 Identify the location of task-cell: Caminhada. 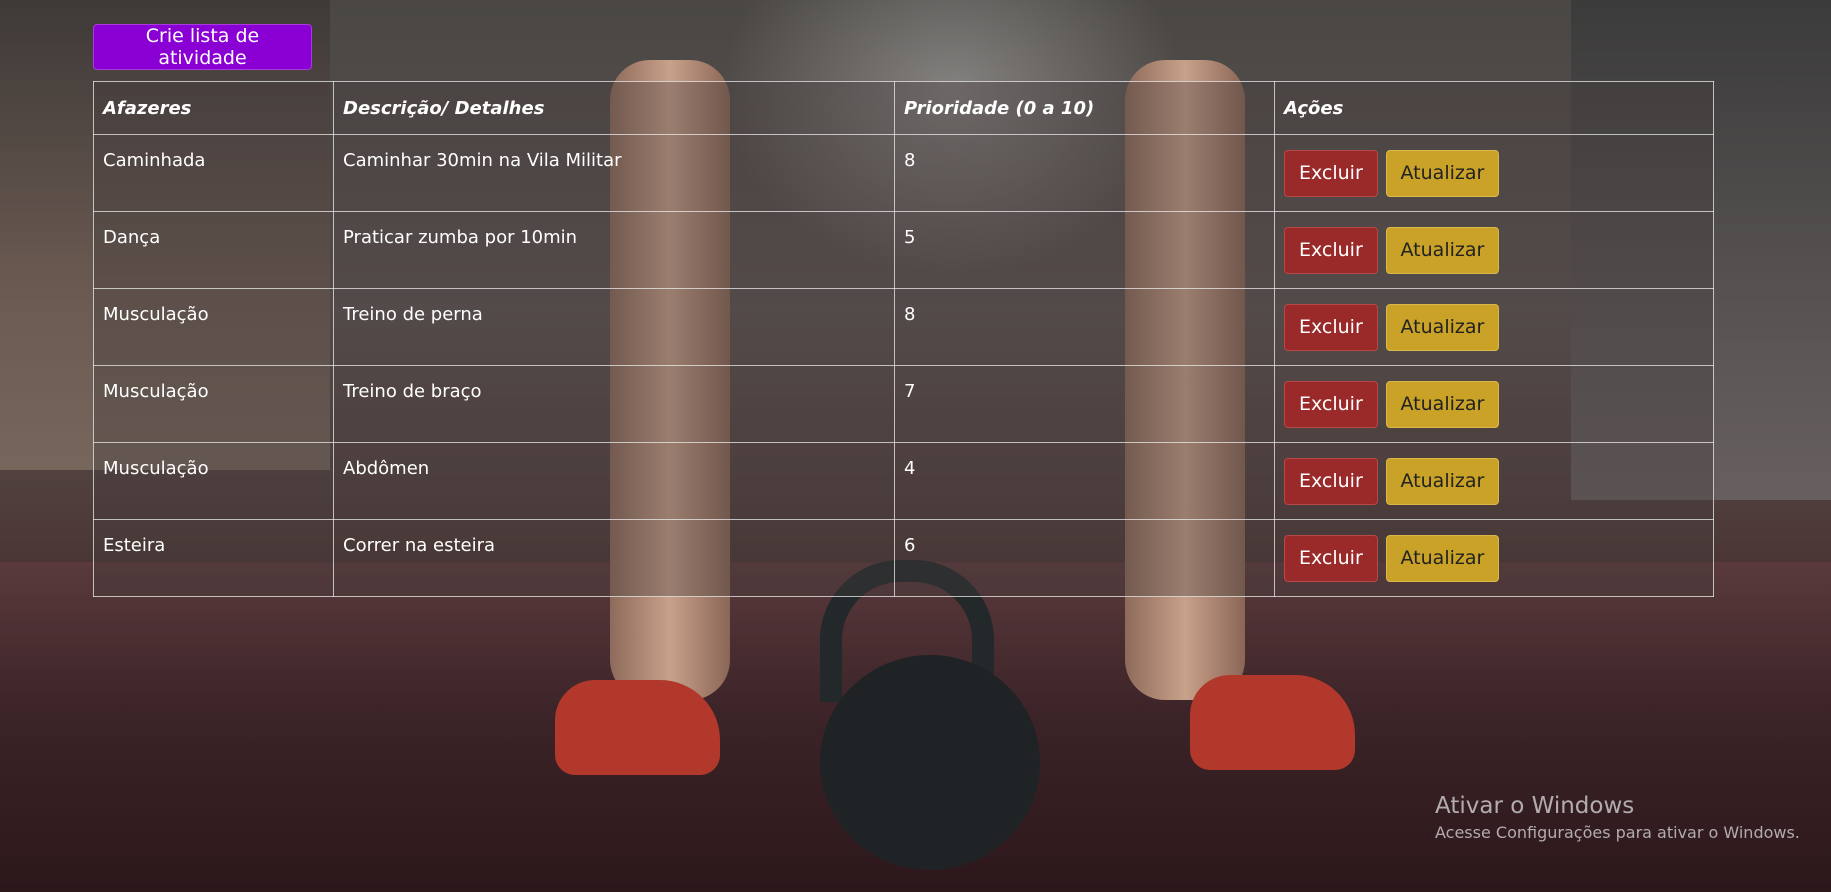
(213, 173).